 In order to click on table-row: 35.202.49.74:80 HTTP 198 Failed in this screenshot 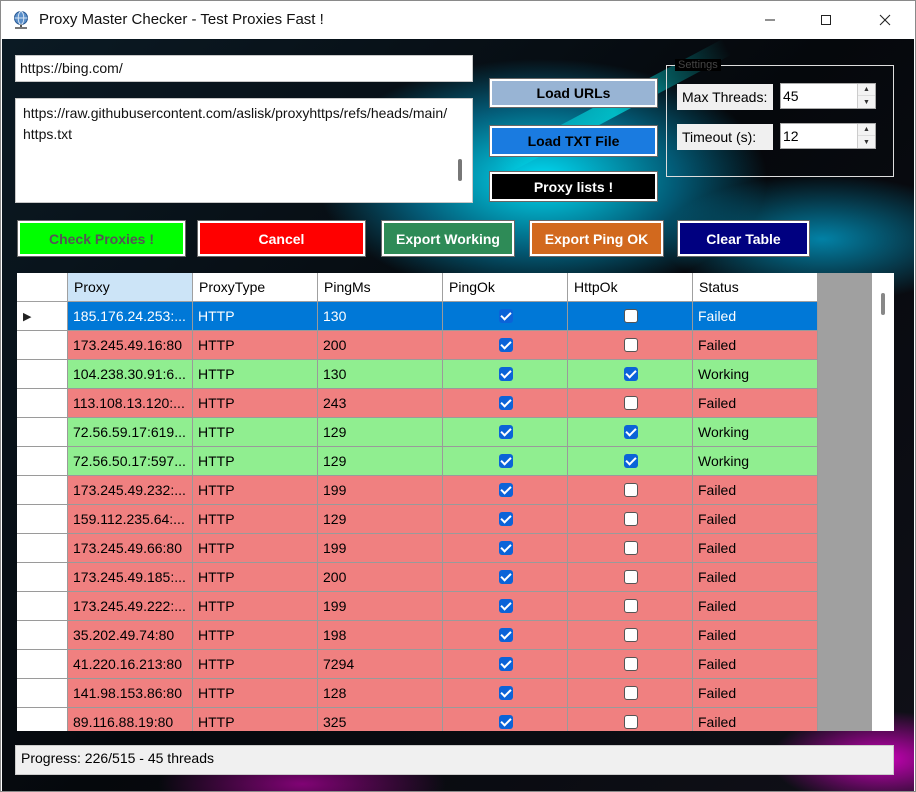, I will do `click(417, 635)`.